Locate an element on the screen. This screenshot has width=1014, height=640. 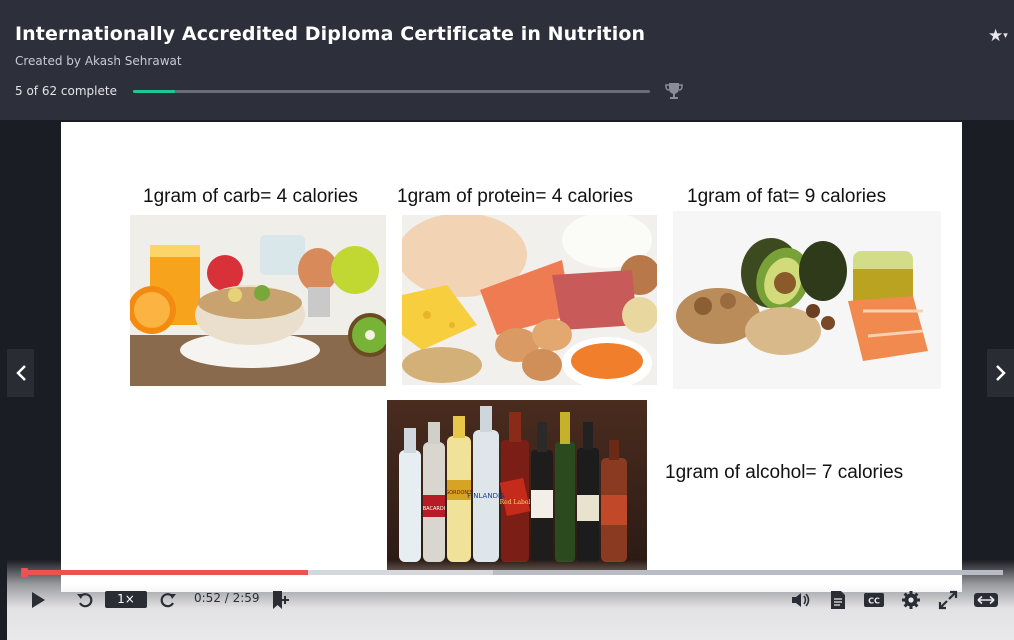
alcohol-bottles-image: FINLANDIA Red Label GORDON'S BACARDI is located at coordinates (517, 486).